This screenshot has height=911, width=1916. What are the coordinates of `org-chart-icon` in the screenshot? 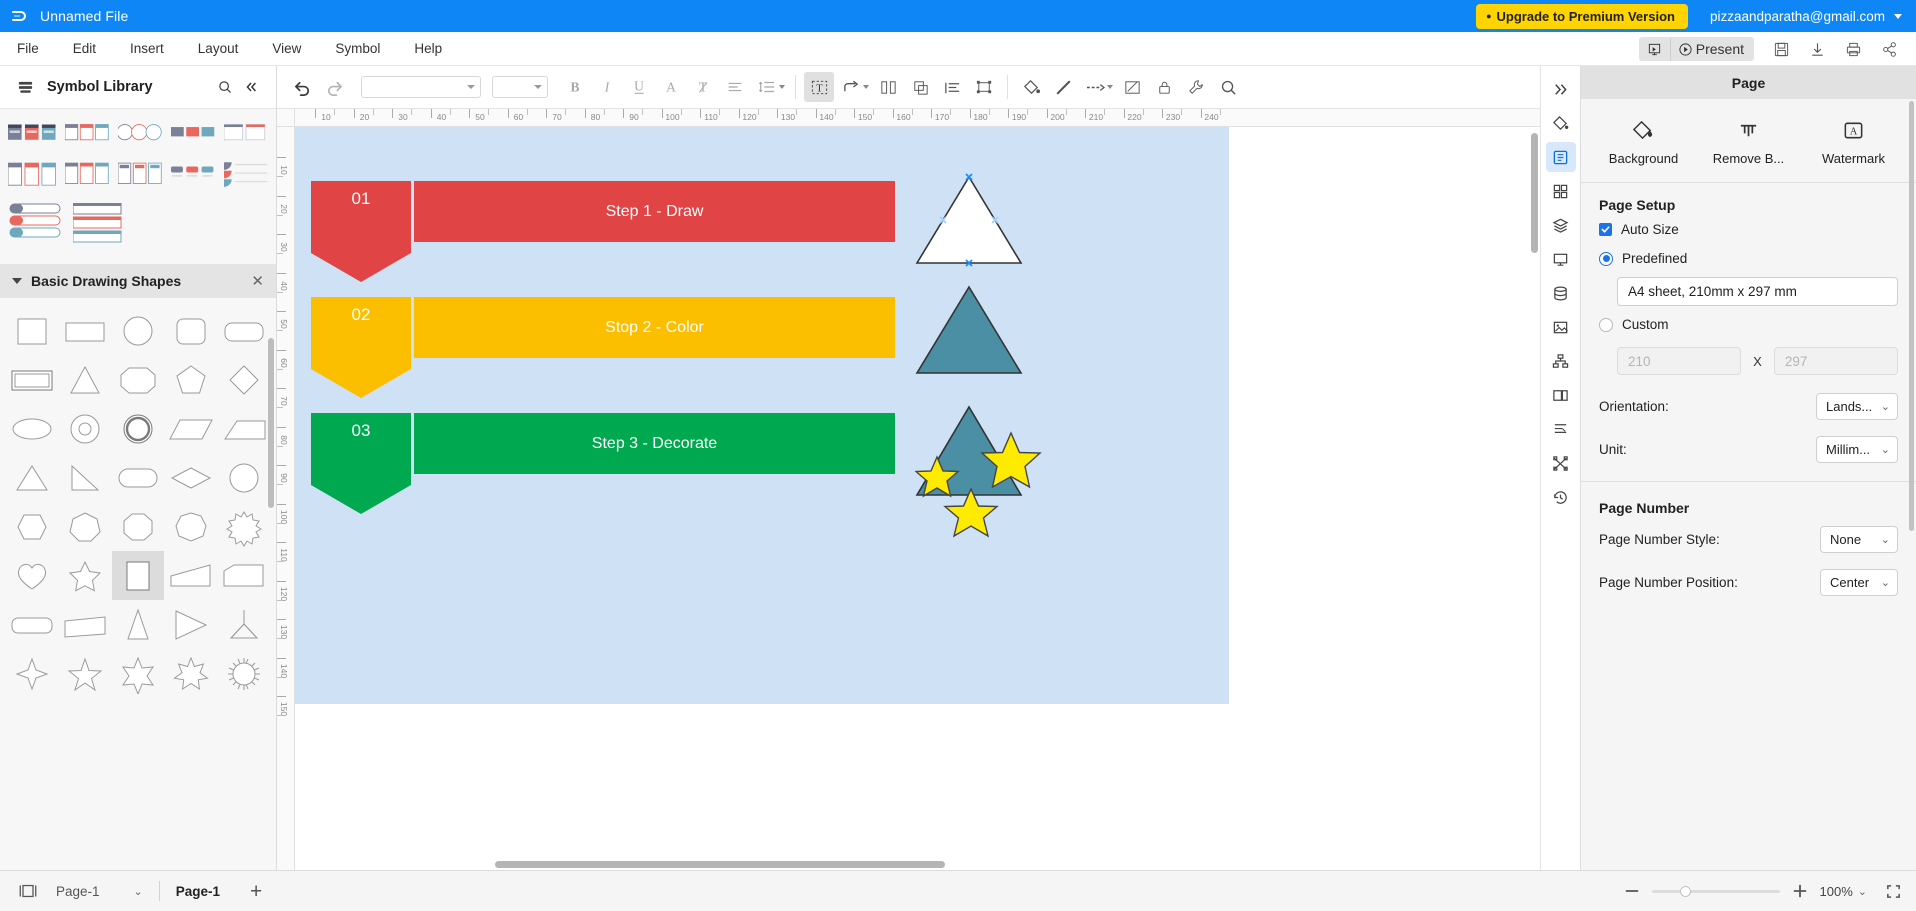 It's located at (1561, 361).